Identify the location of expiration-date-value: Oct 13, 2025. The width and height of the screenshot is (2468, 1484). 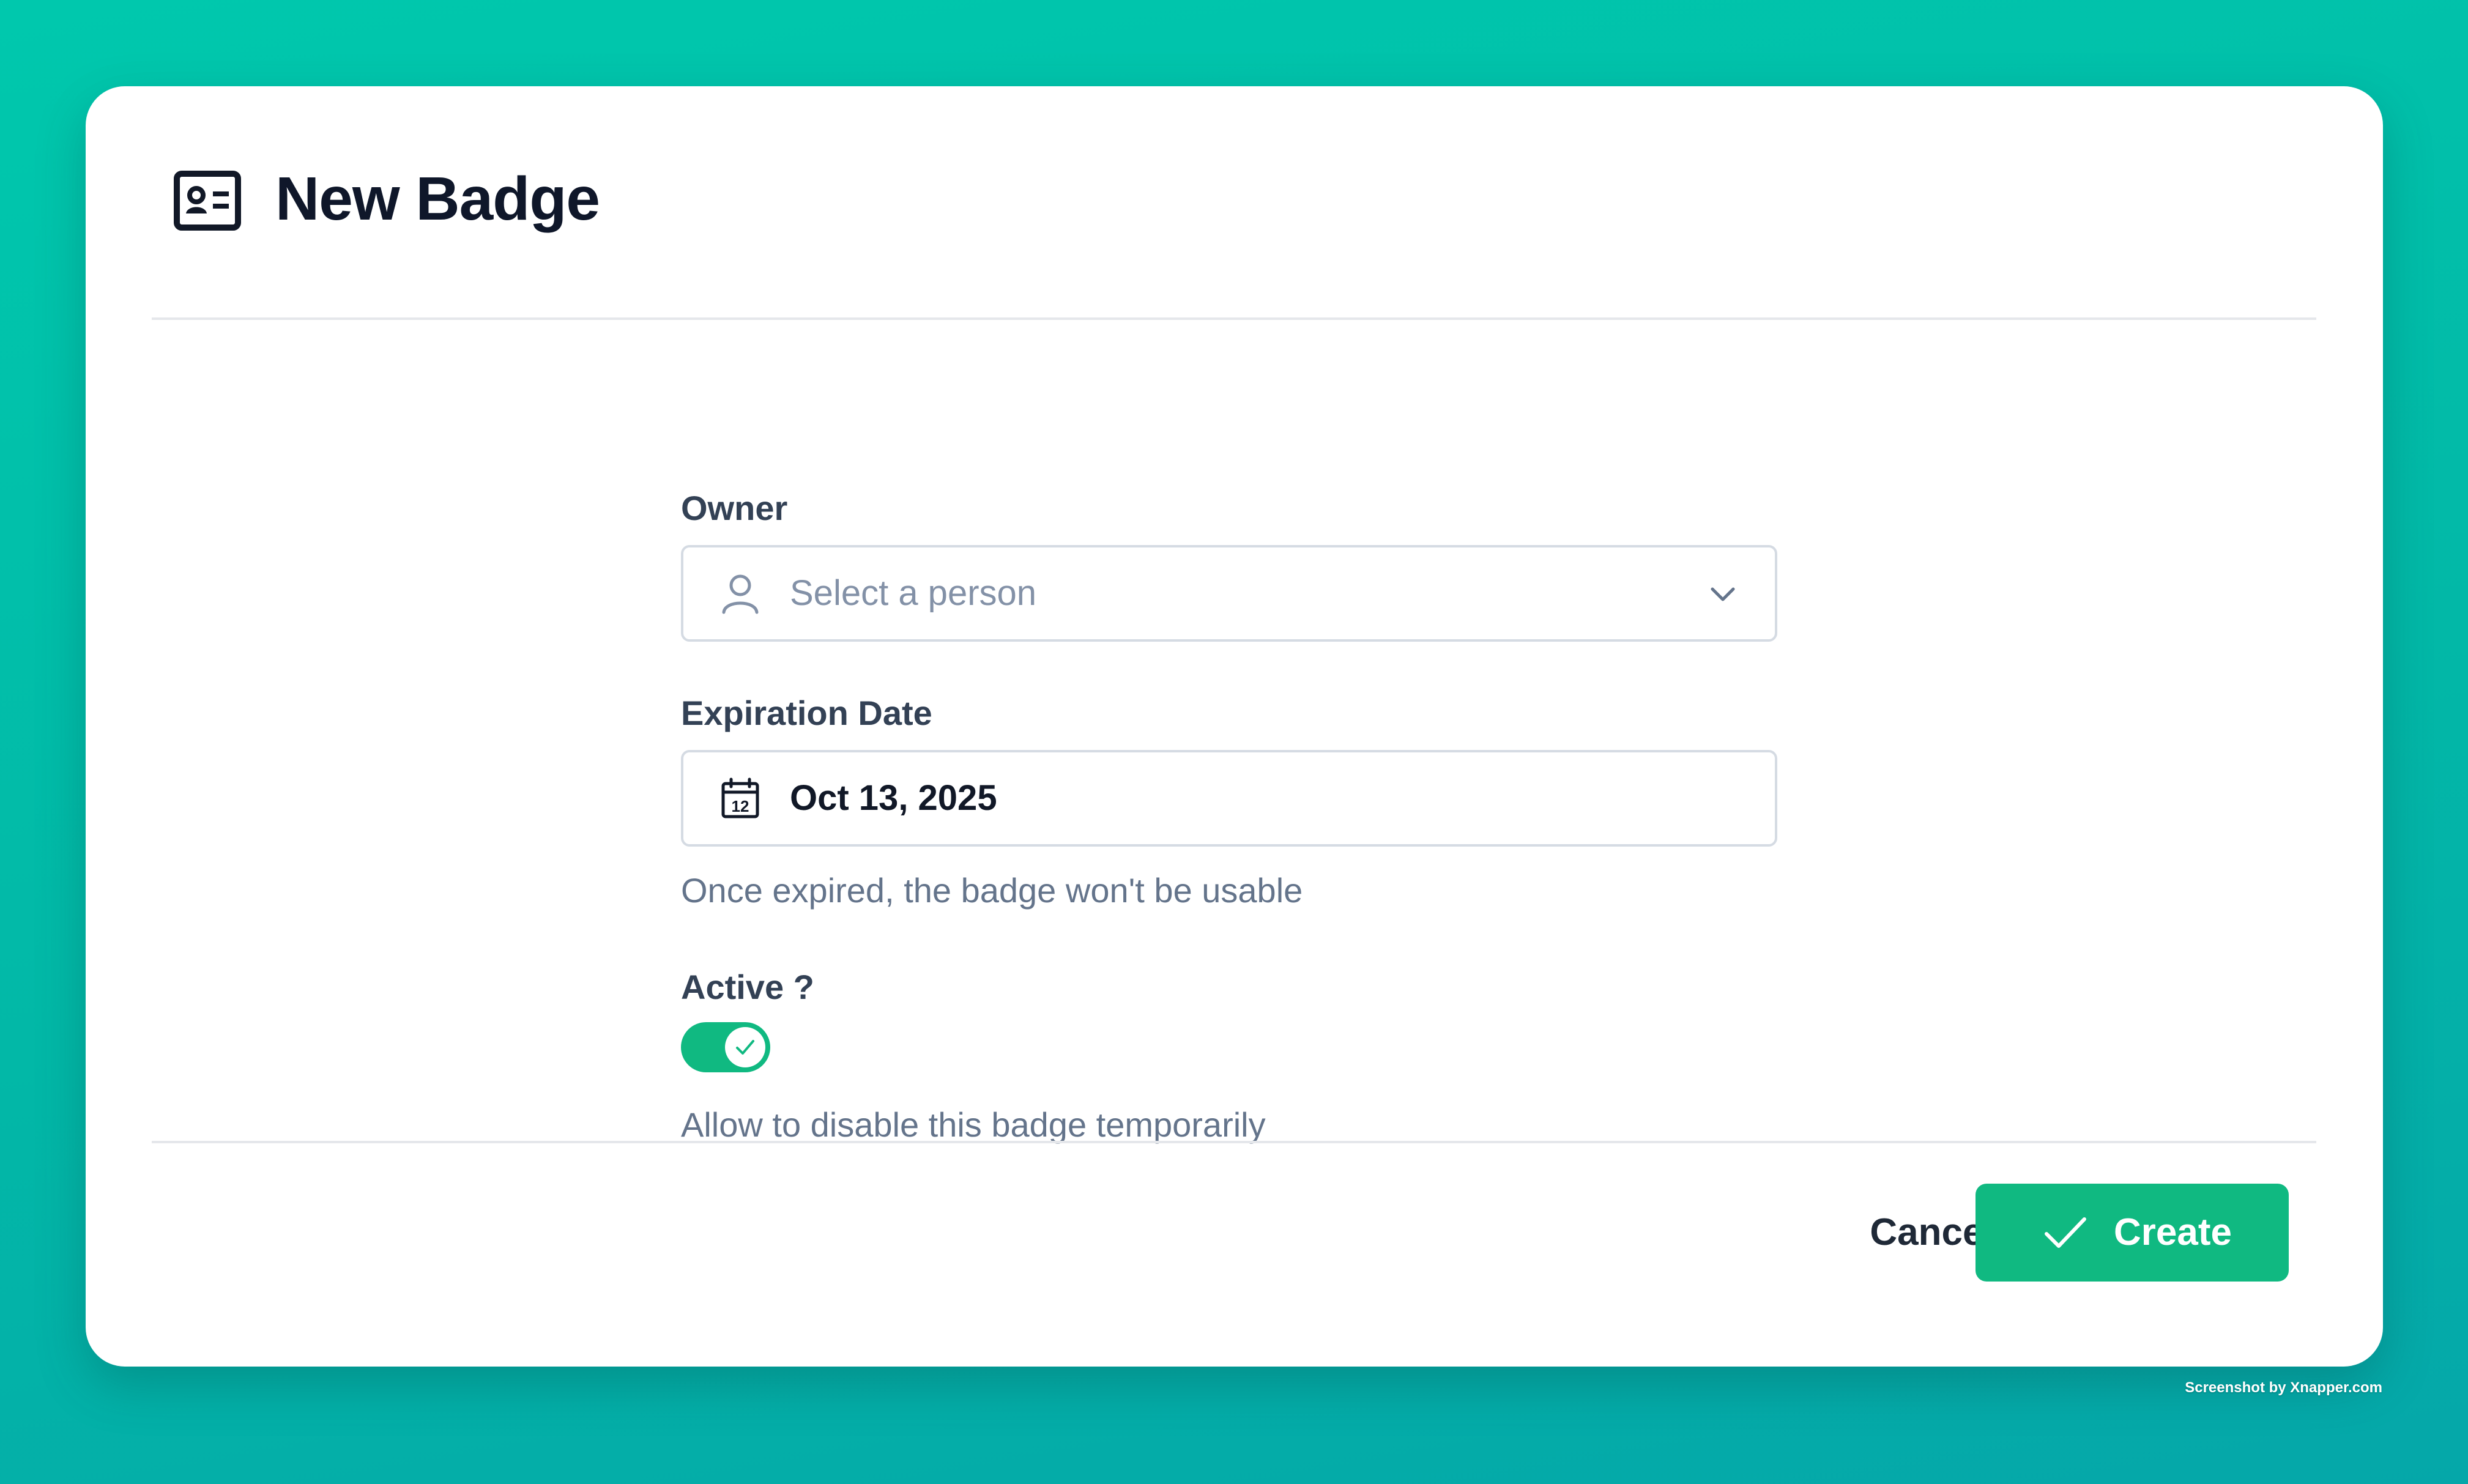
(893, 798).